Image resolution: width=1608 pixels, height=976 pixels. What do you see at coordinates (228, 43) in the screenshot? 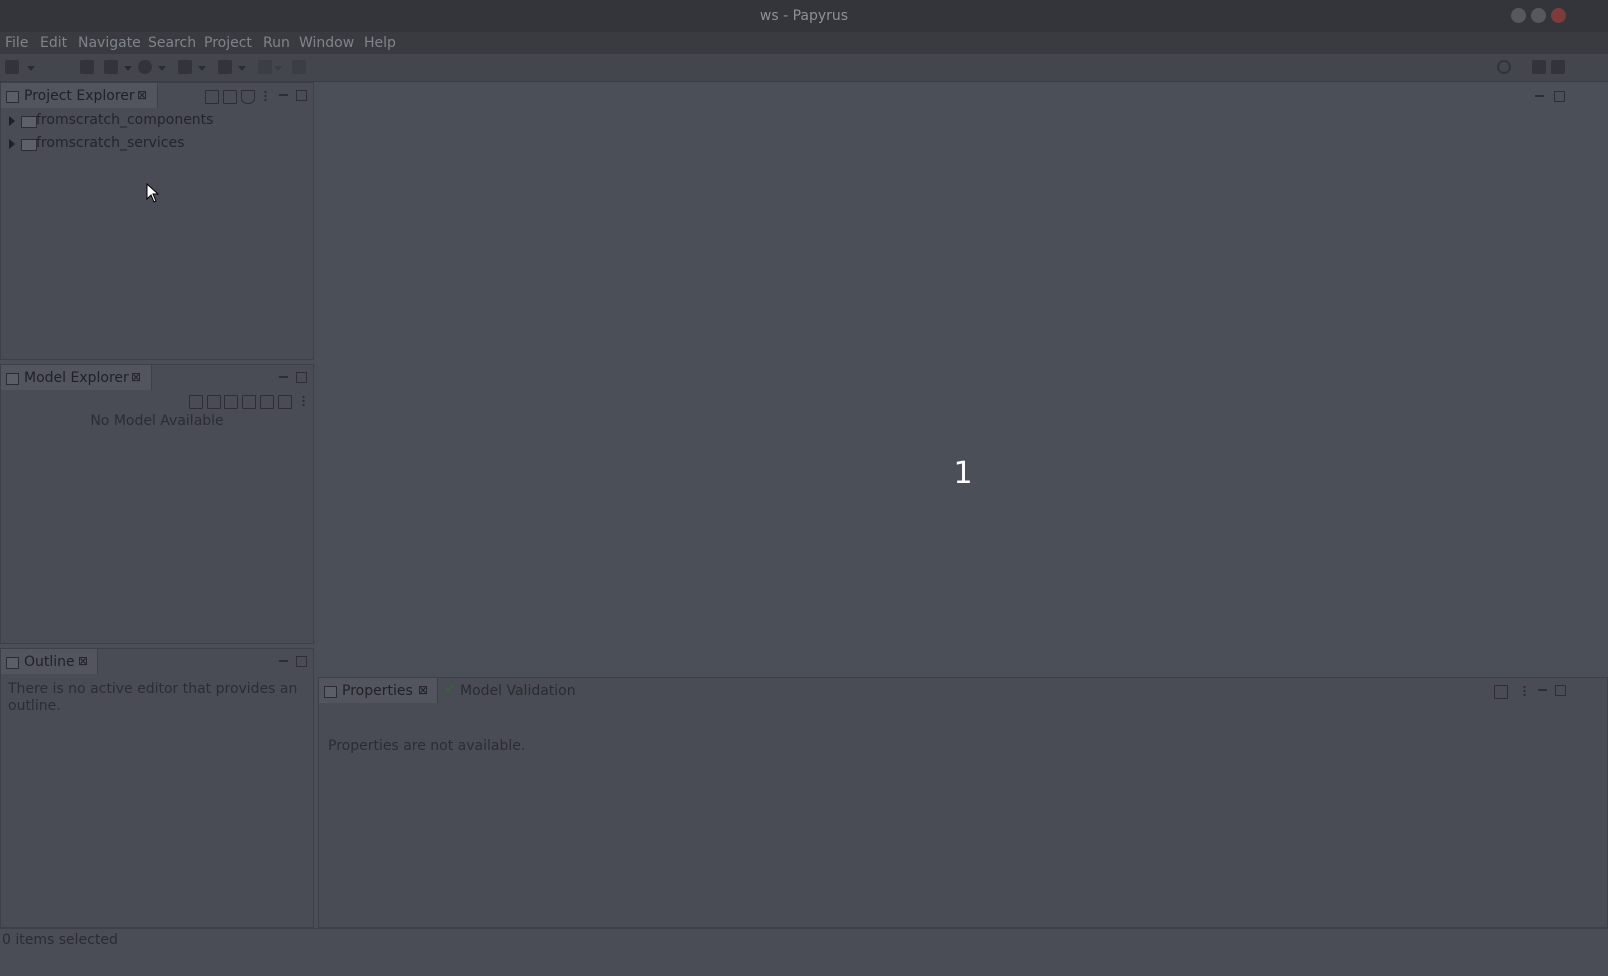
I see `menu-project: Project` at bounding box center [228, 43].